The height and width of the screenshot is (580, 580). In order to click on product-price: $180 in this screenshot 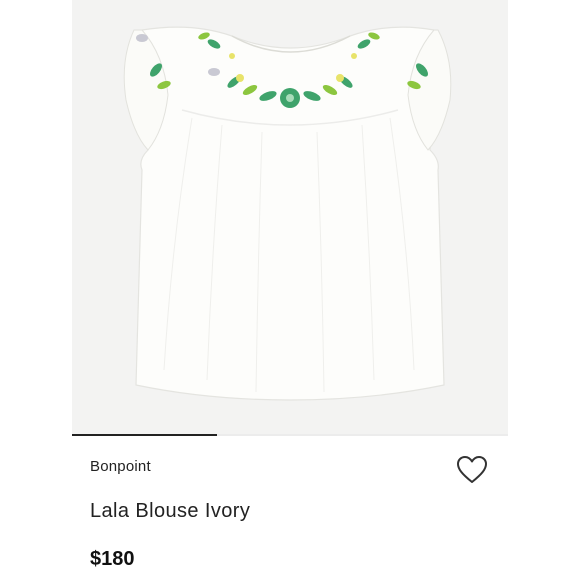, I will do `click(112, 559)`.